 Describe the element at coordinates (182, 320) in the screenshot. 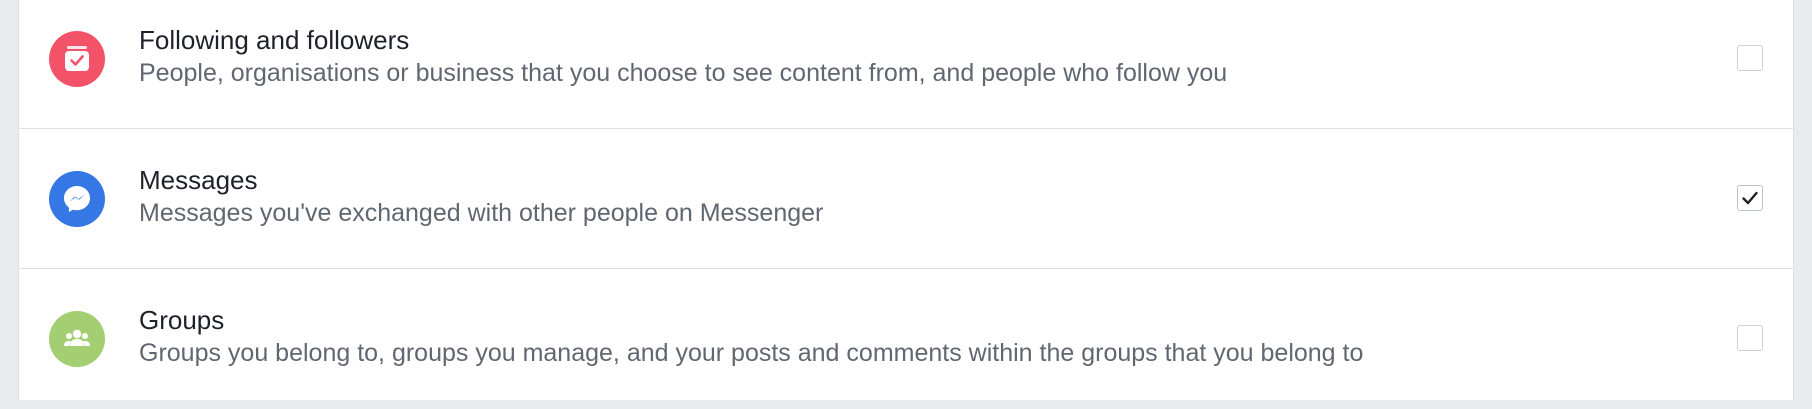

I see `item-title: Groups` at that location.